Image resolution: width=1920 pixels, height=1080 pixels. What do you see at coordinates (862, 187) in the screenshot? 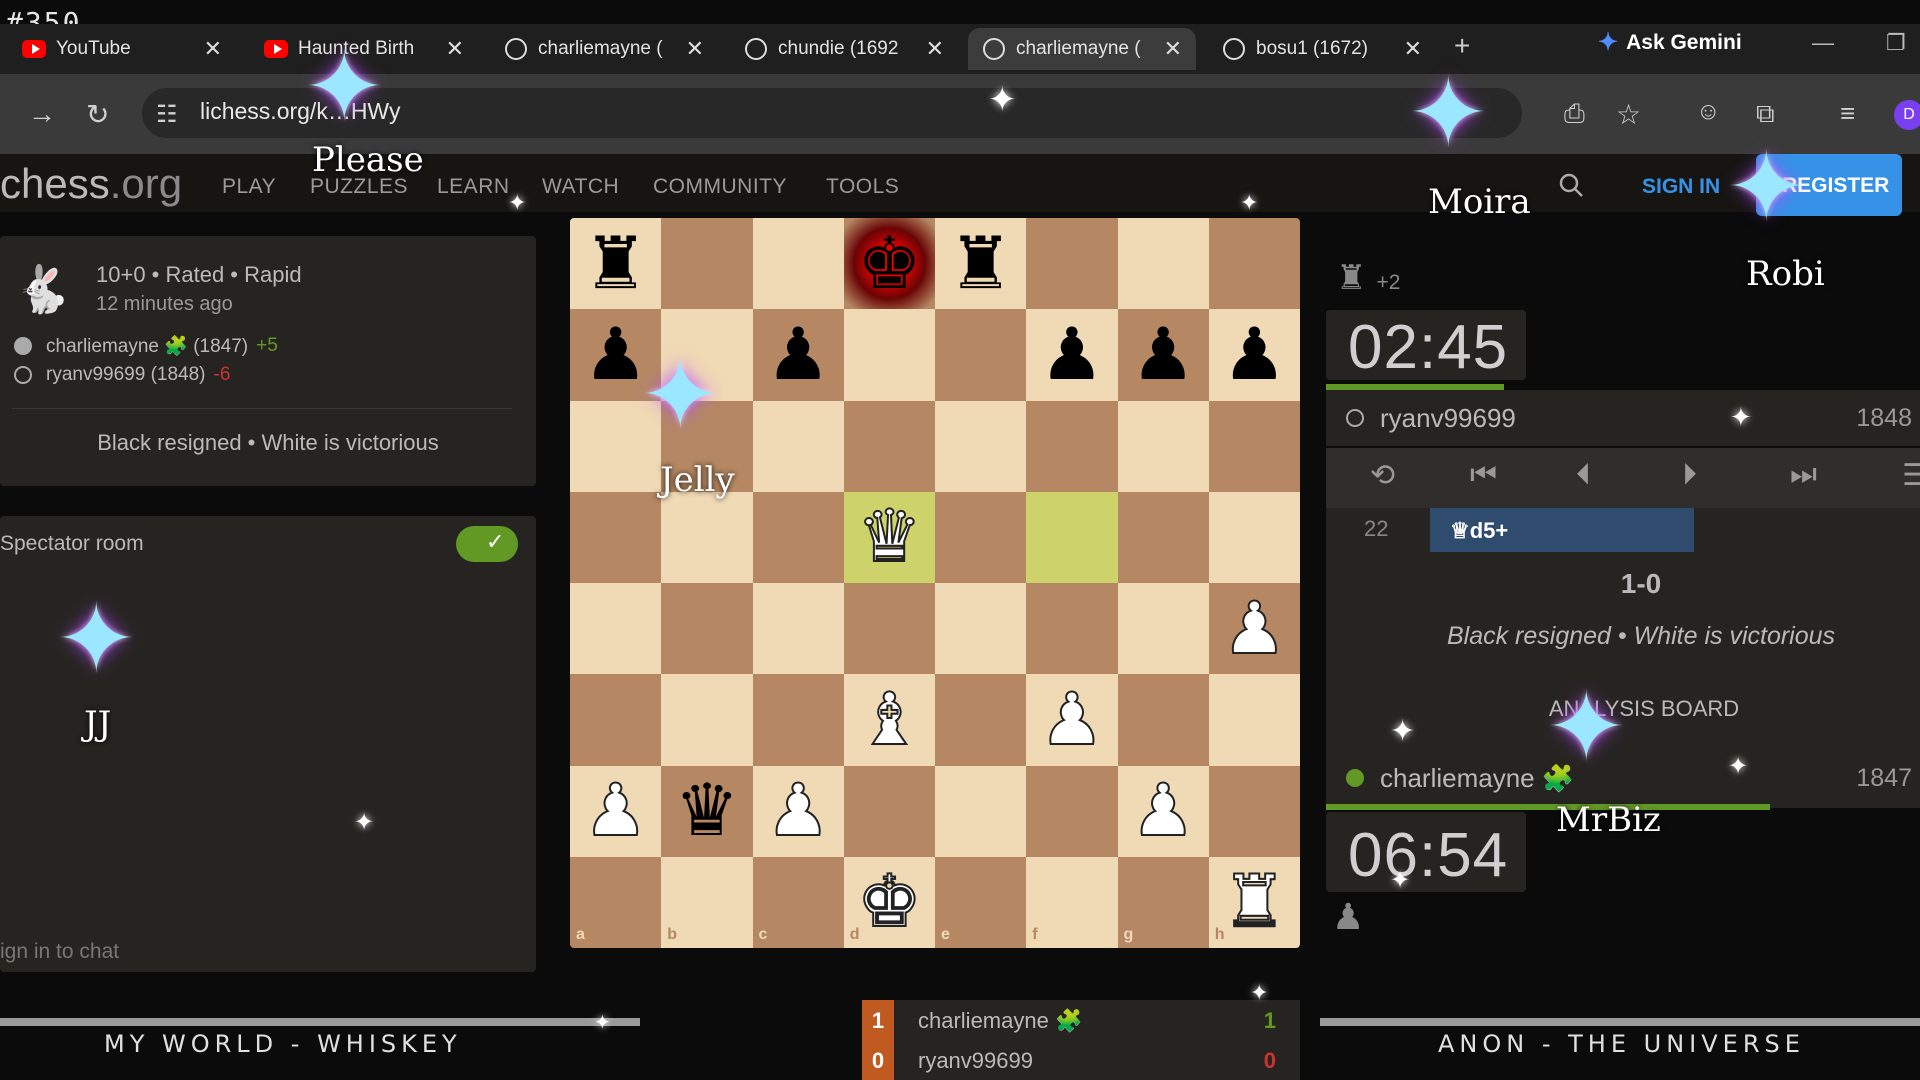
I see `nav-tools: TOOLS` at bounding box center [862, 187].